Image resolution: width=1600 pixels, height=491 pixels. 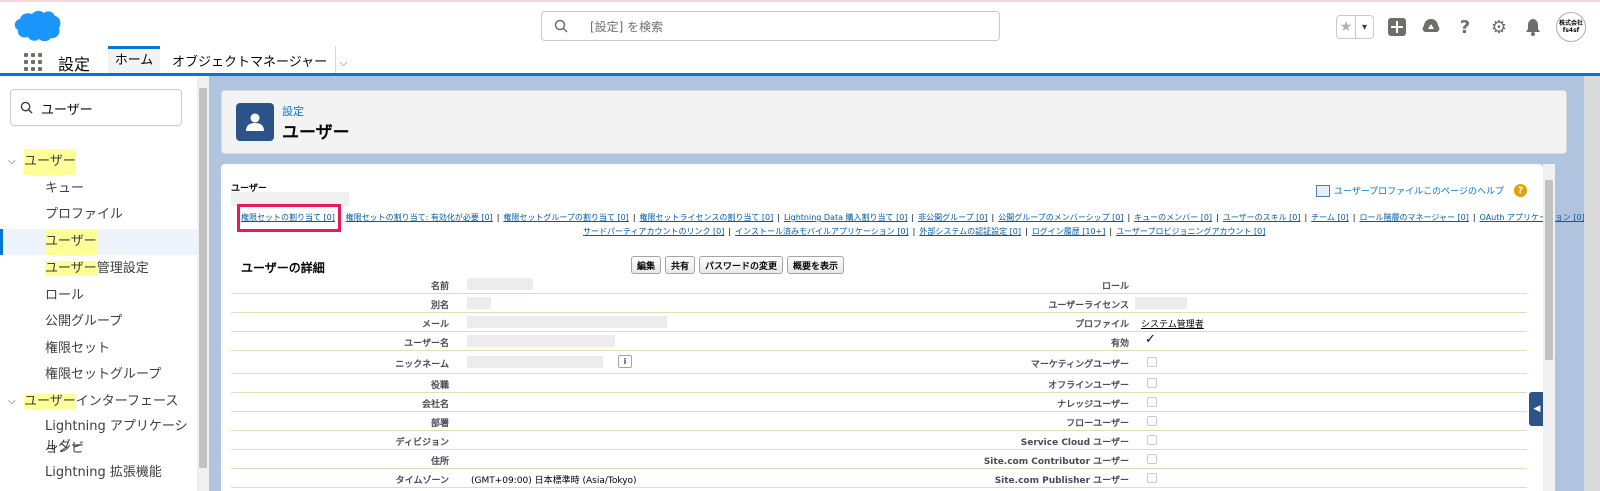 What do you see at coordinates (625, 361) in the screenshot?
I see `info-icon: i` at bounding box center [625, 361].